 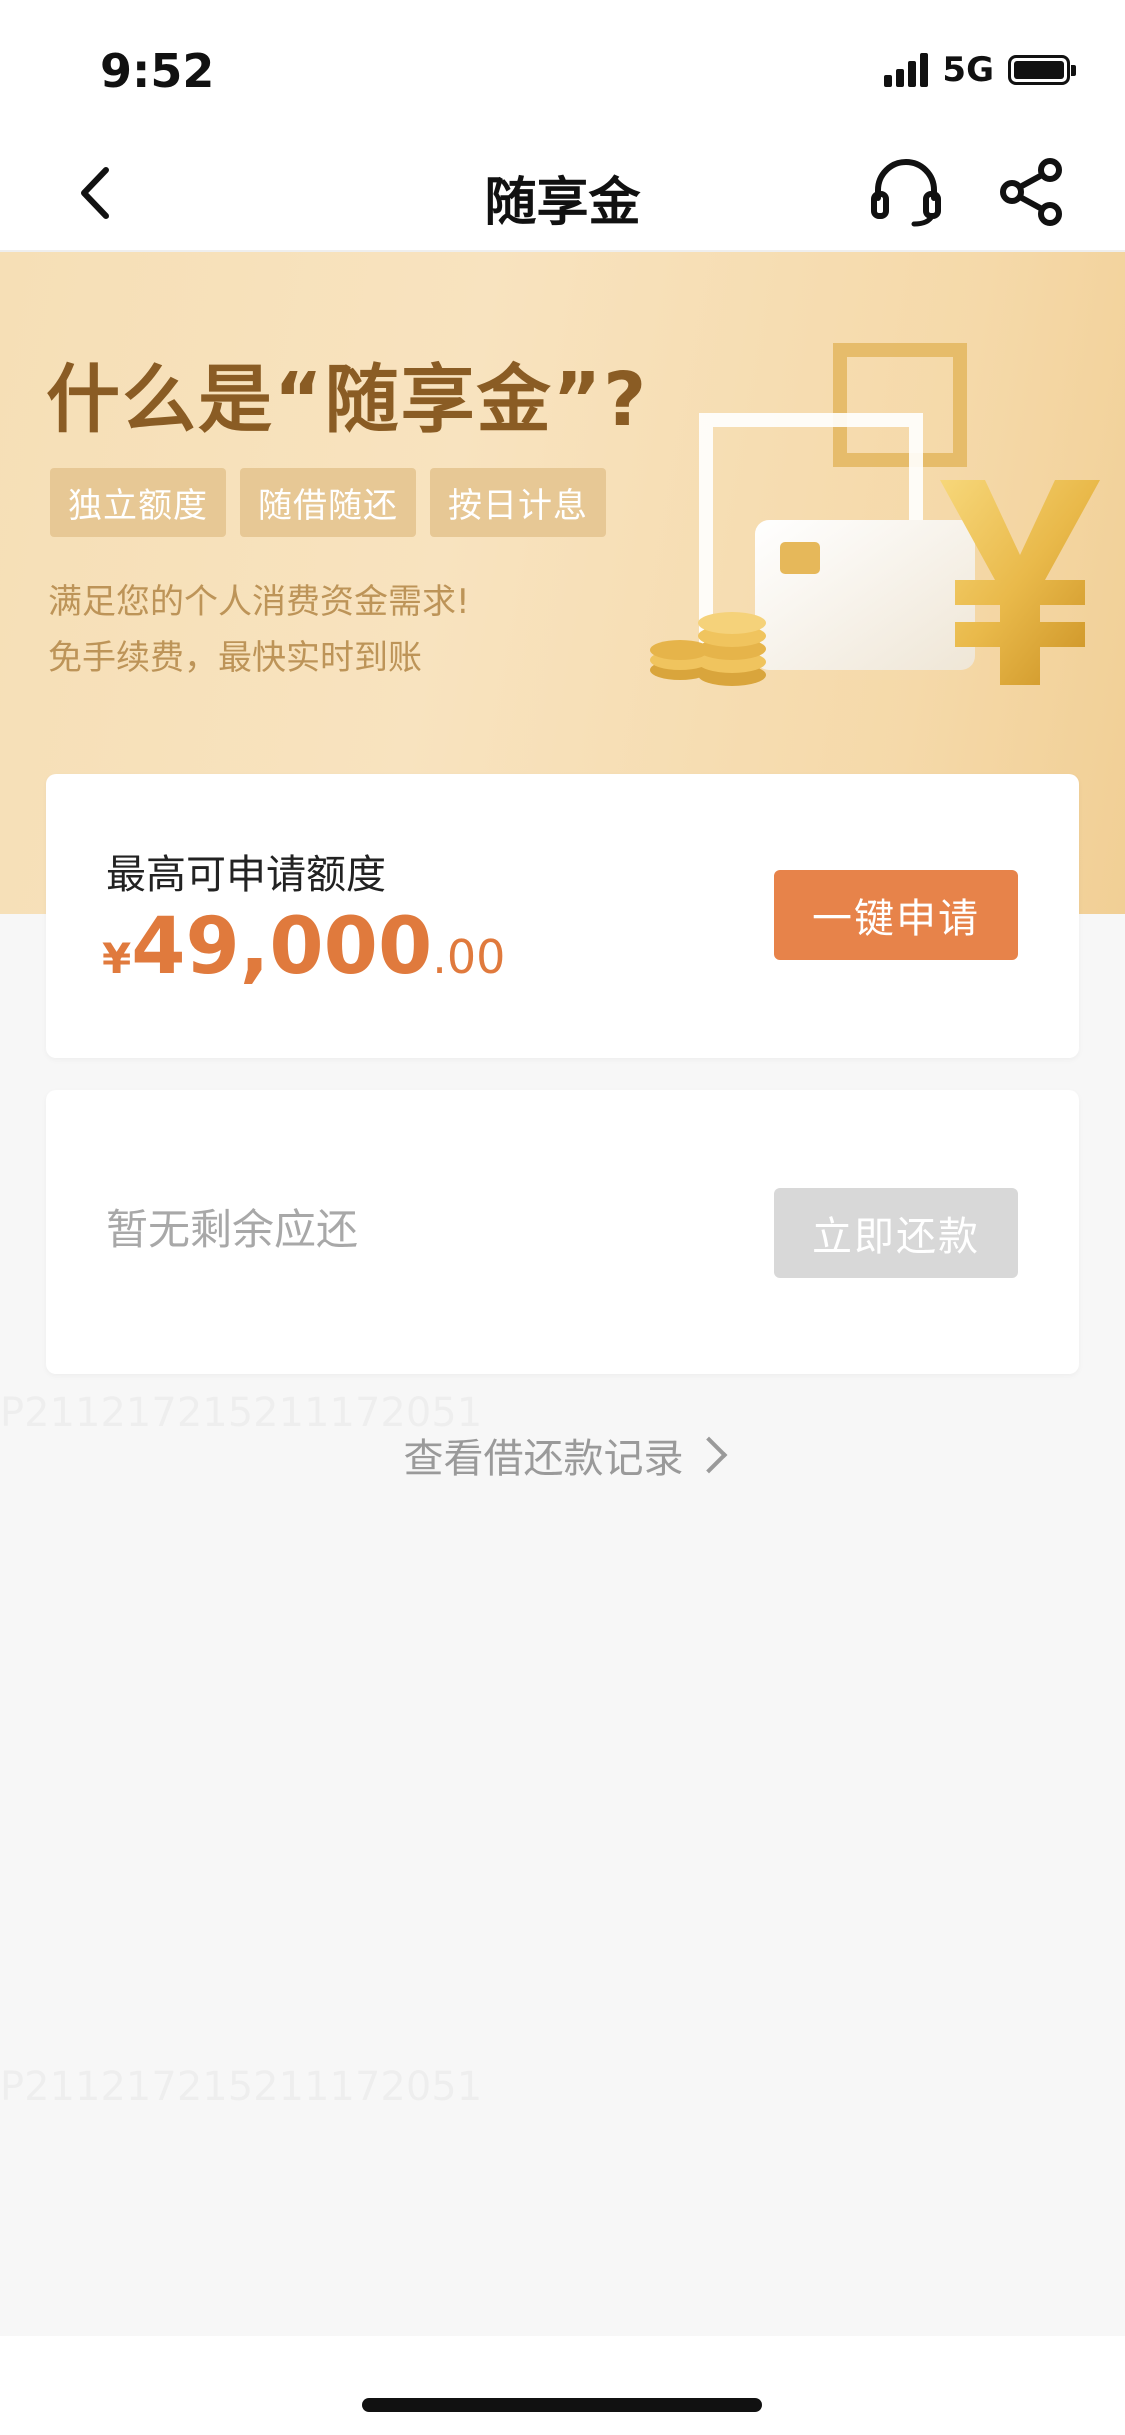 I want to click on watermark: P211217215211172051, so click(x=241, y=2087).